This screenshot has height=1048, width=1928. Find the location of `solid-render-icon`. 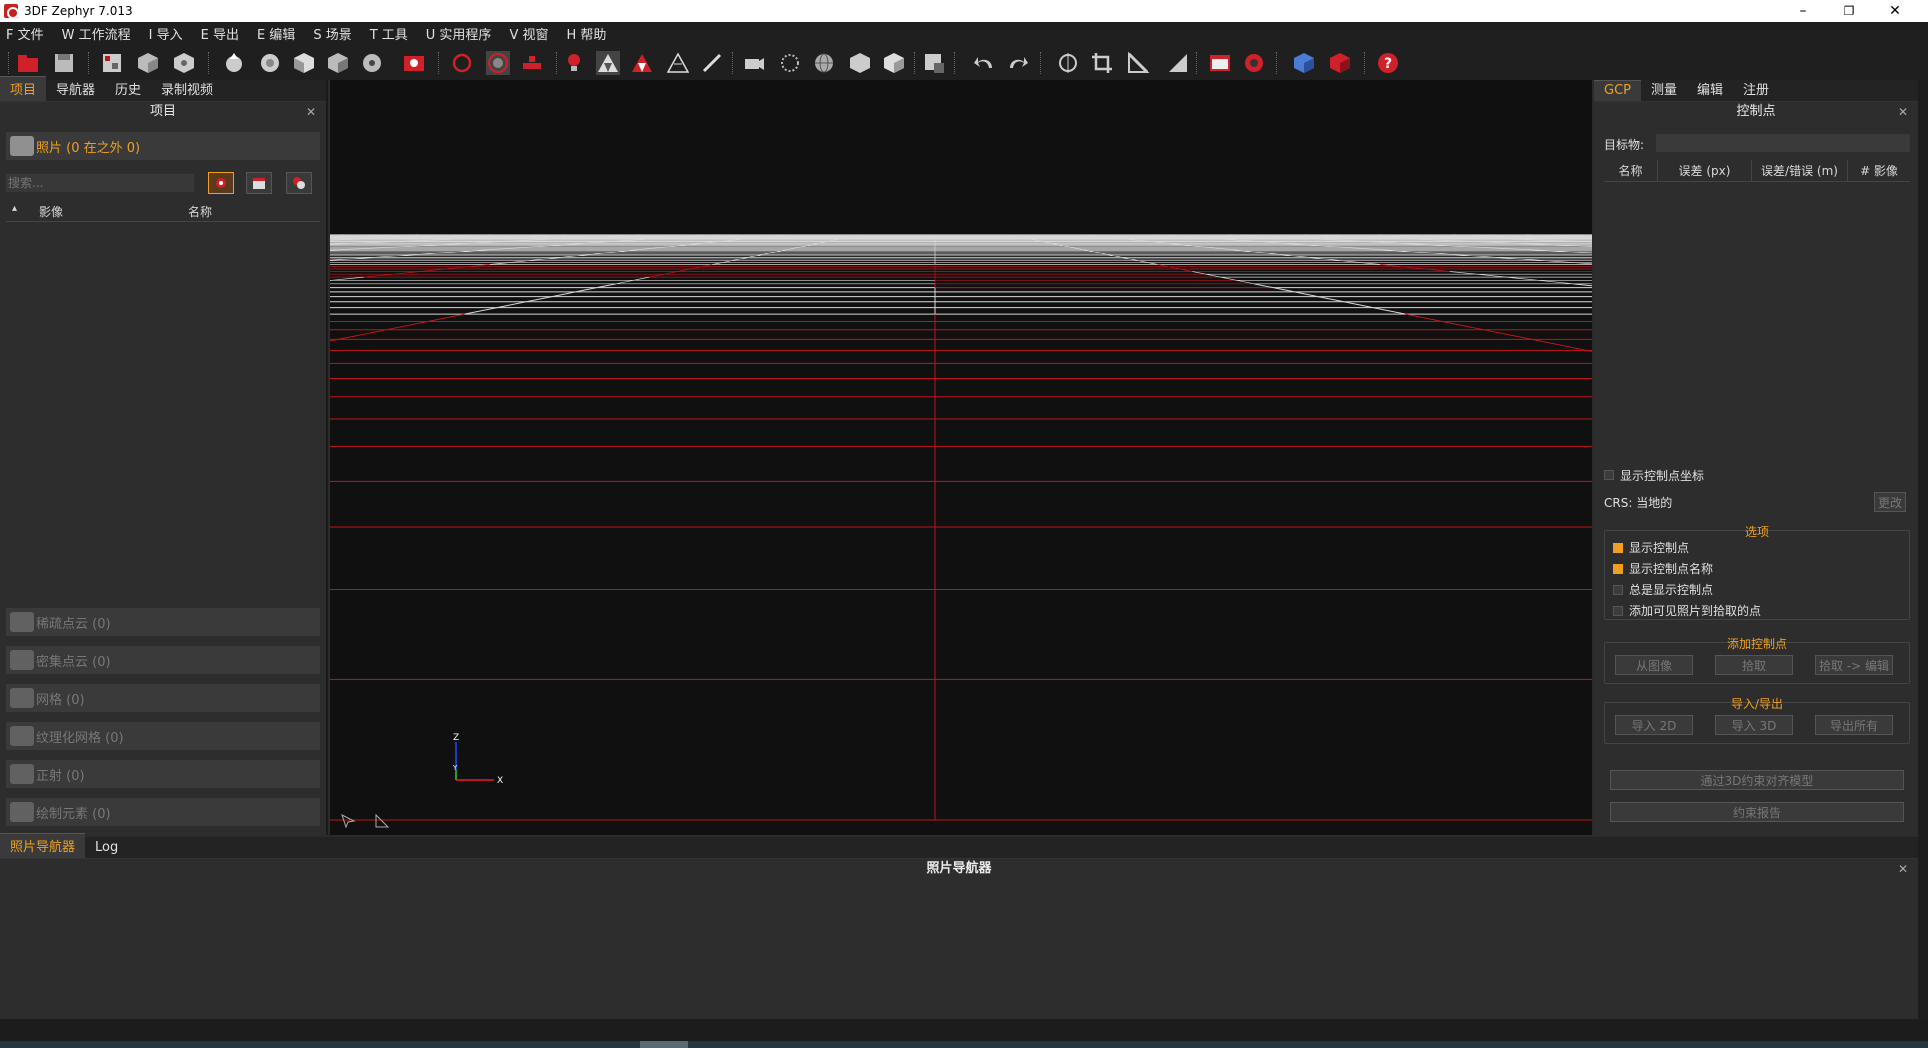

solid-render-icon is located at coordinates (608, 63).